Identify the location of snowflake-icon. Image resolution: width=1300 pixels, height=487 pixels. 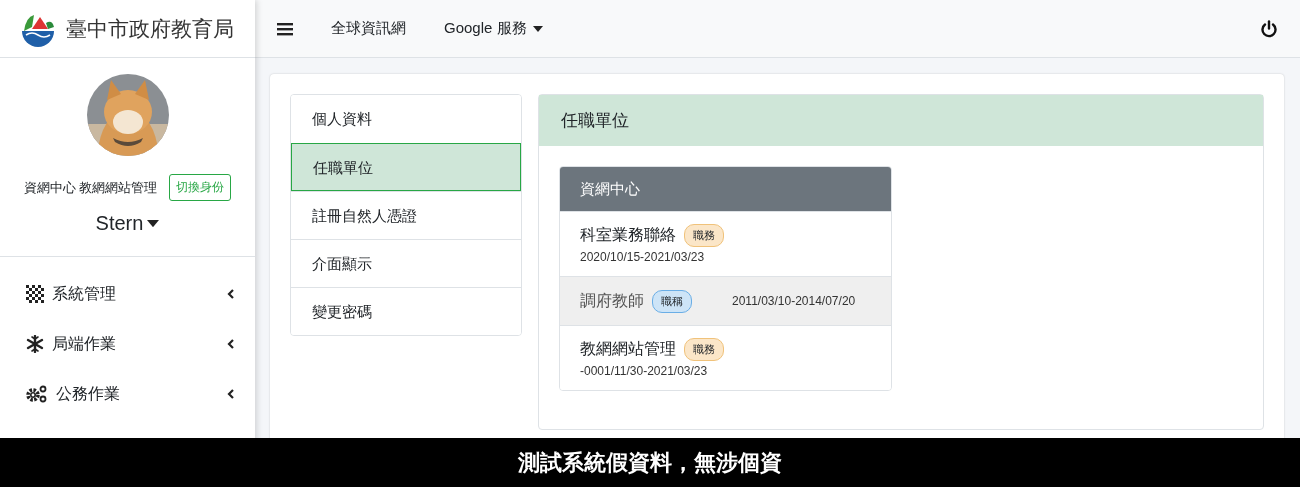
(35, 344).